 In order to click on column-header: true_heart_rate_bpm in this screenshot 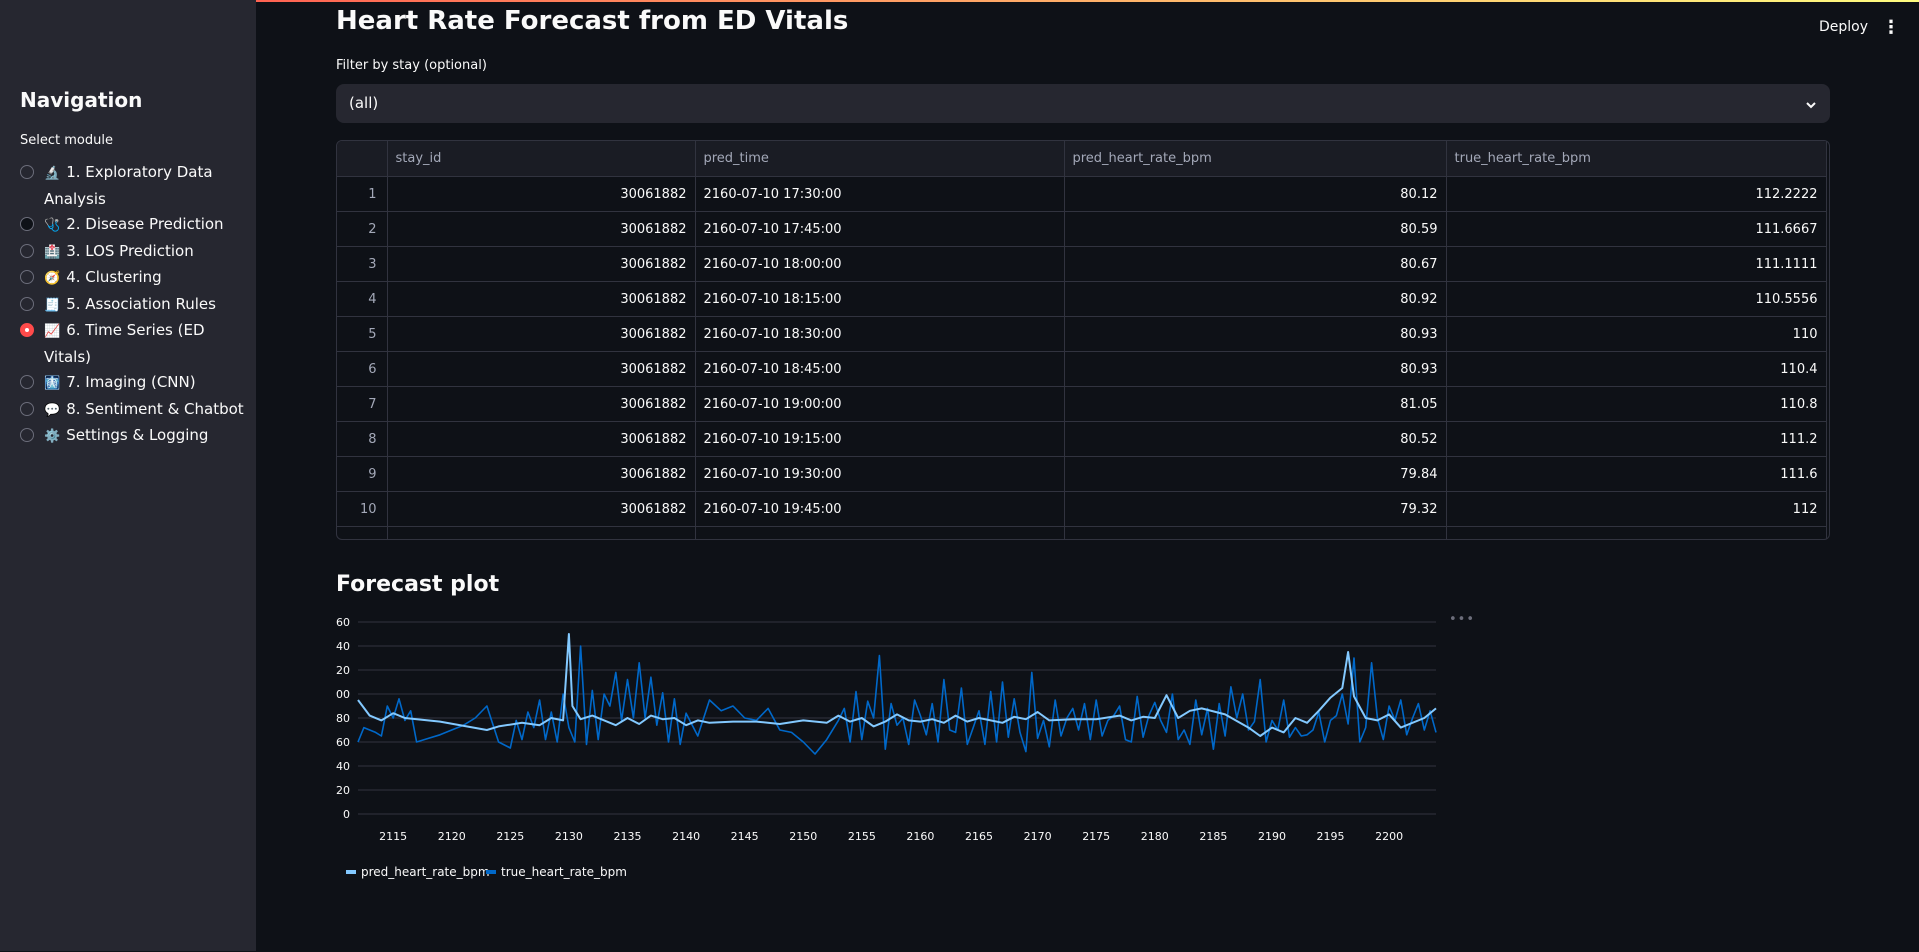, I will do `click(1636, 159)`.